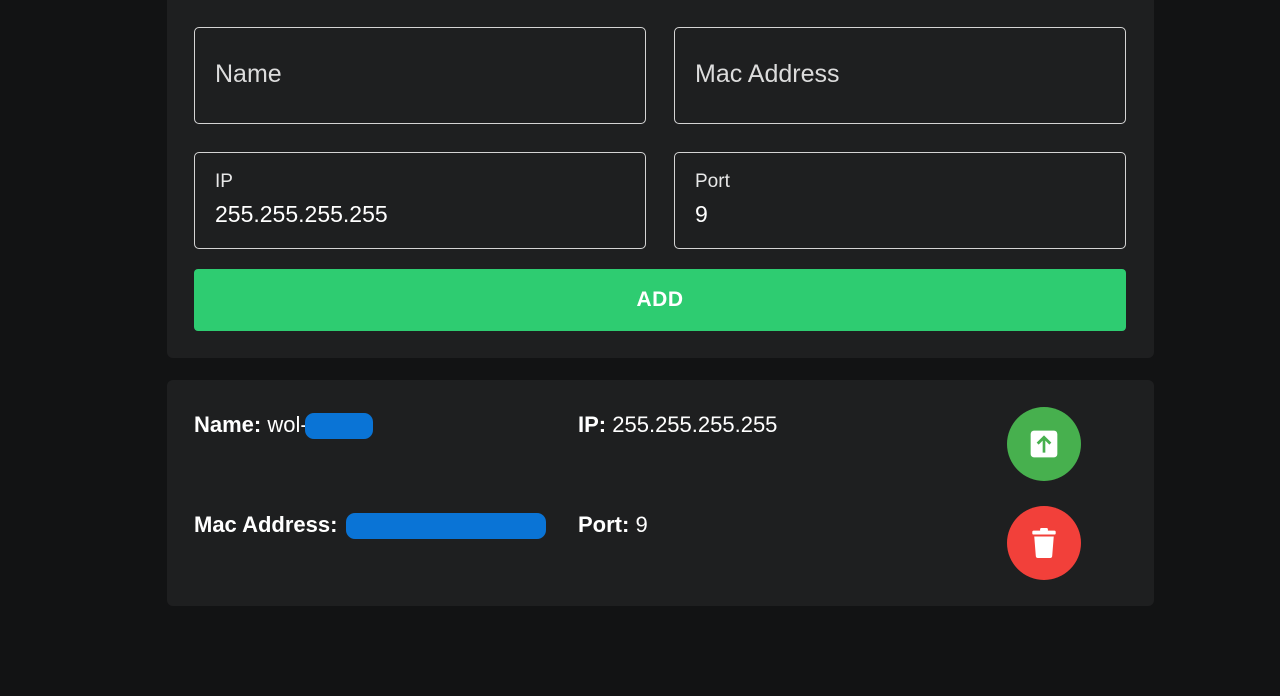 The image size is (1280, 696). What do you see at coordinates (712, 181) in the screenshot?
I see `port-label: Port` at bounding box center [712, 181].